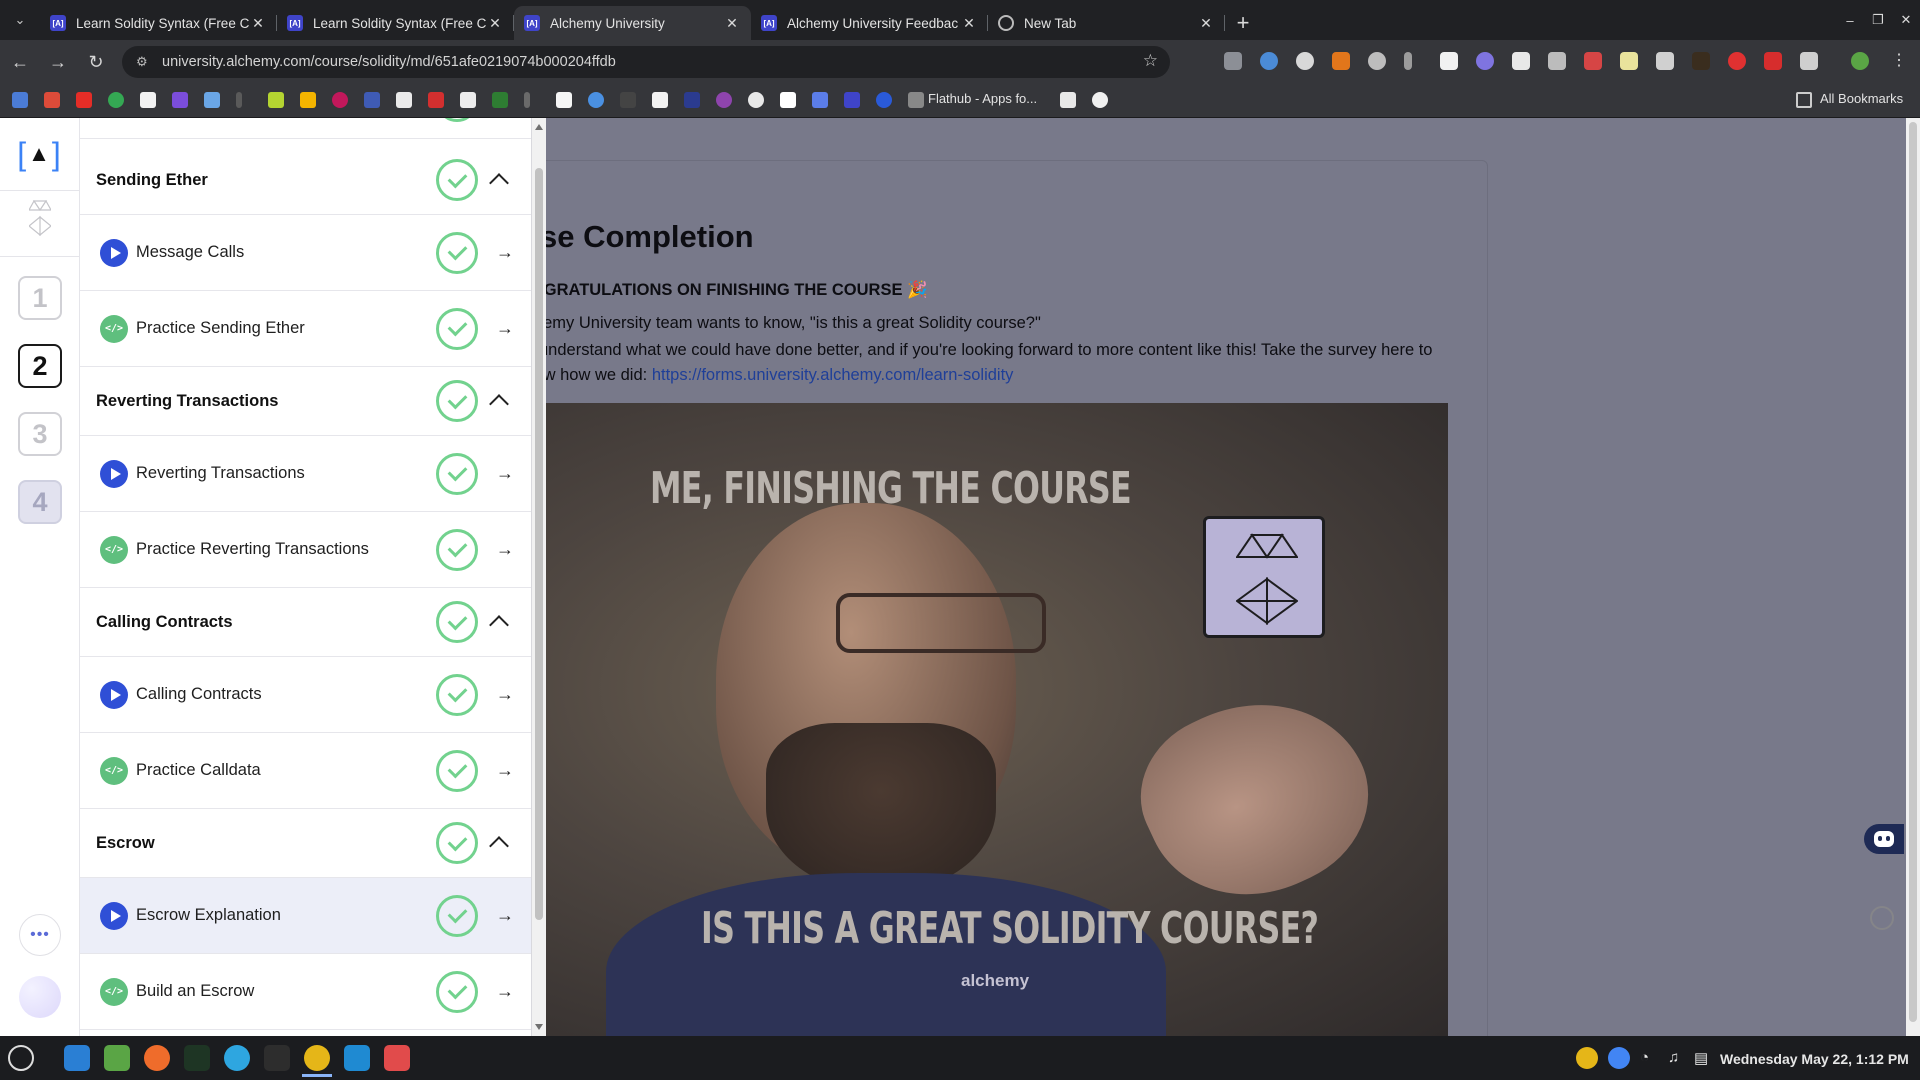 The width and height of the screenshot is (1920, 1080). Describe the element at coordinates (1106, 23) in the screenshot. I see `browser-tab: New Tab ✕` at that location.